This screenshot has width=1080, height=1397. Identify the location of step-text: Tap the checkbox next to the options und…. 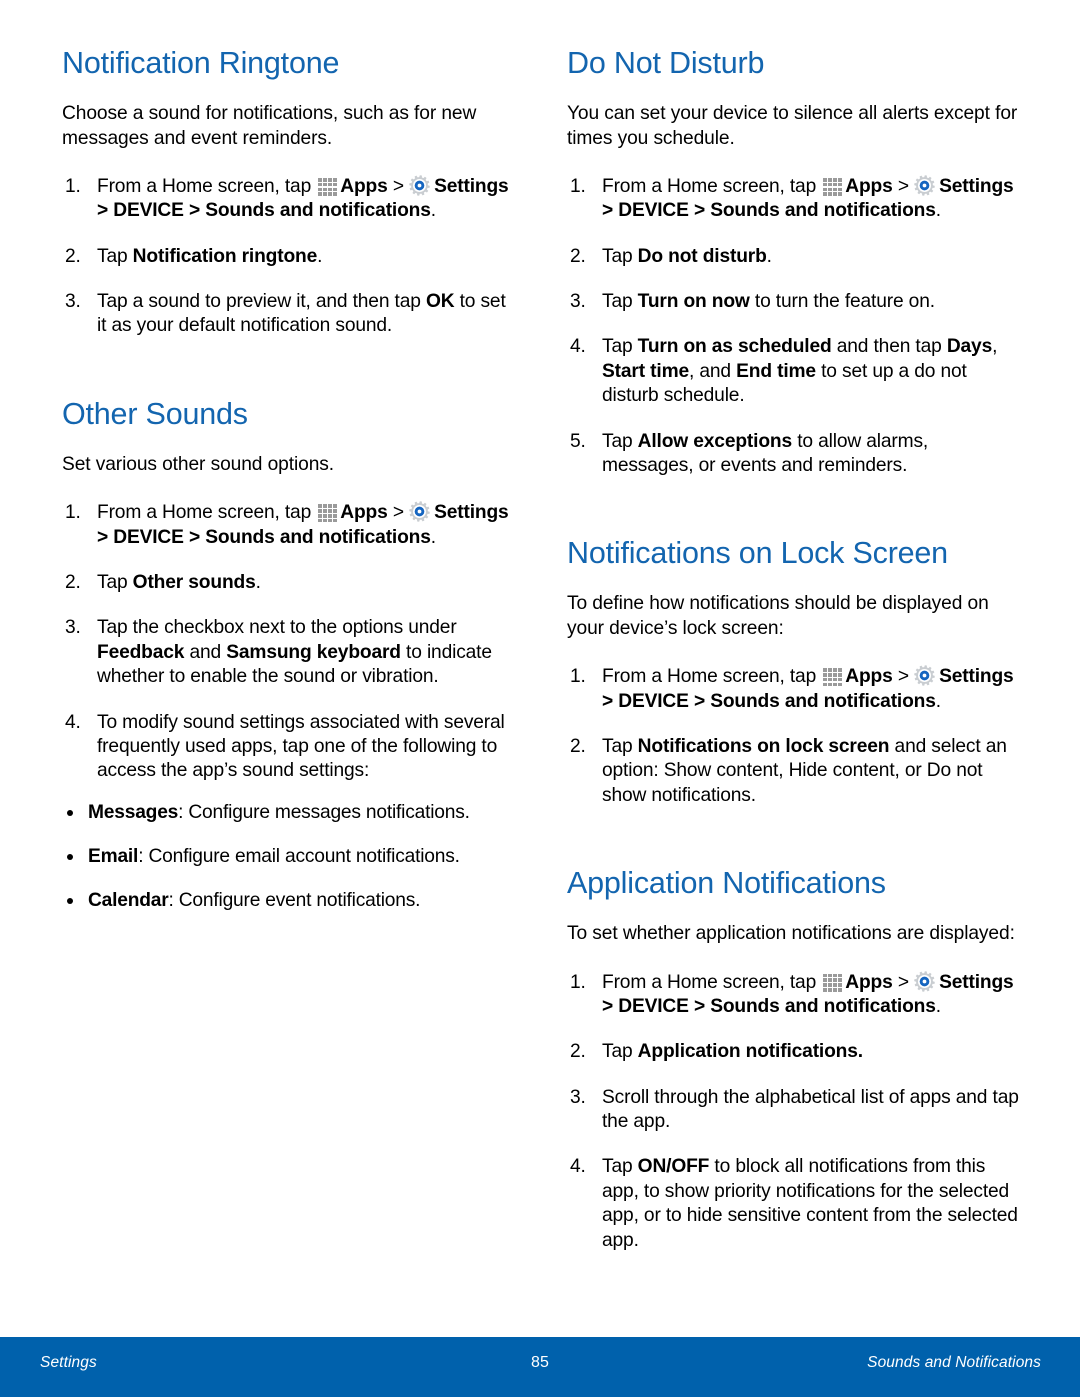
(294, 652).